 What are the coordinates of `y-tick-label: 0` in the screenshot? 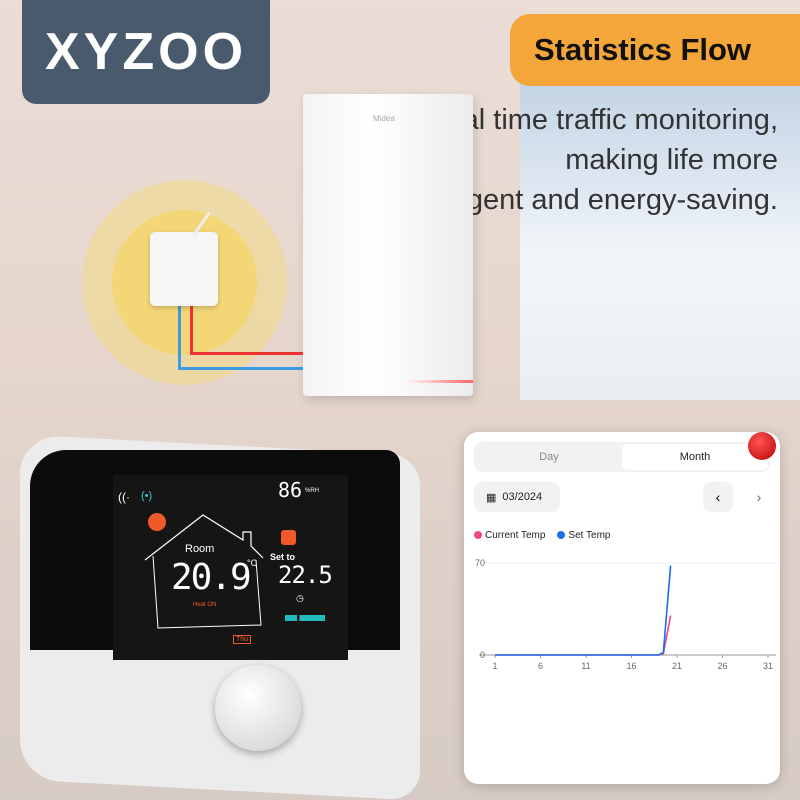 It's located at (482, 655).